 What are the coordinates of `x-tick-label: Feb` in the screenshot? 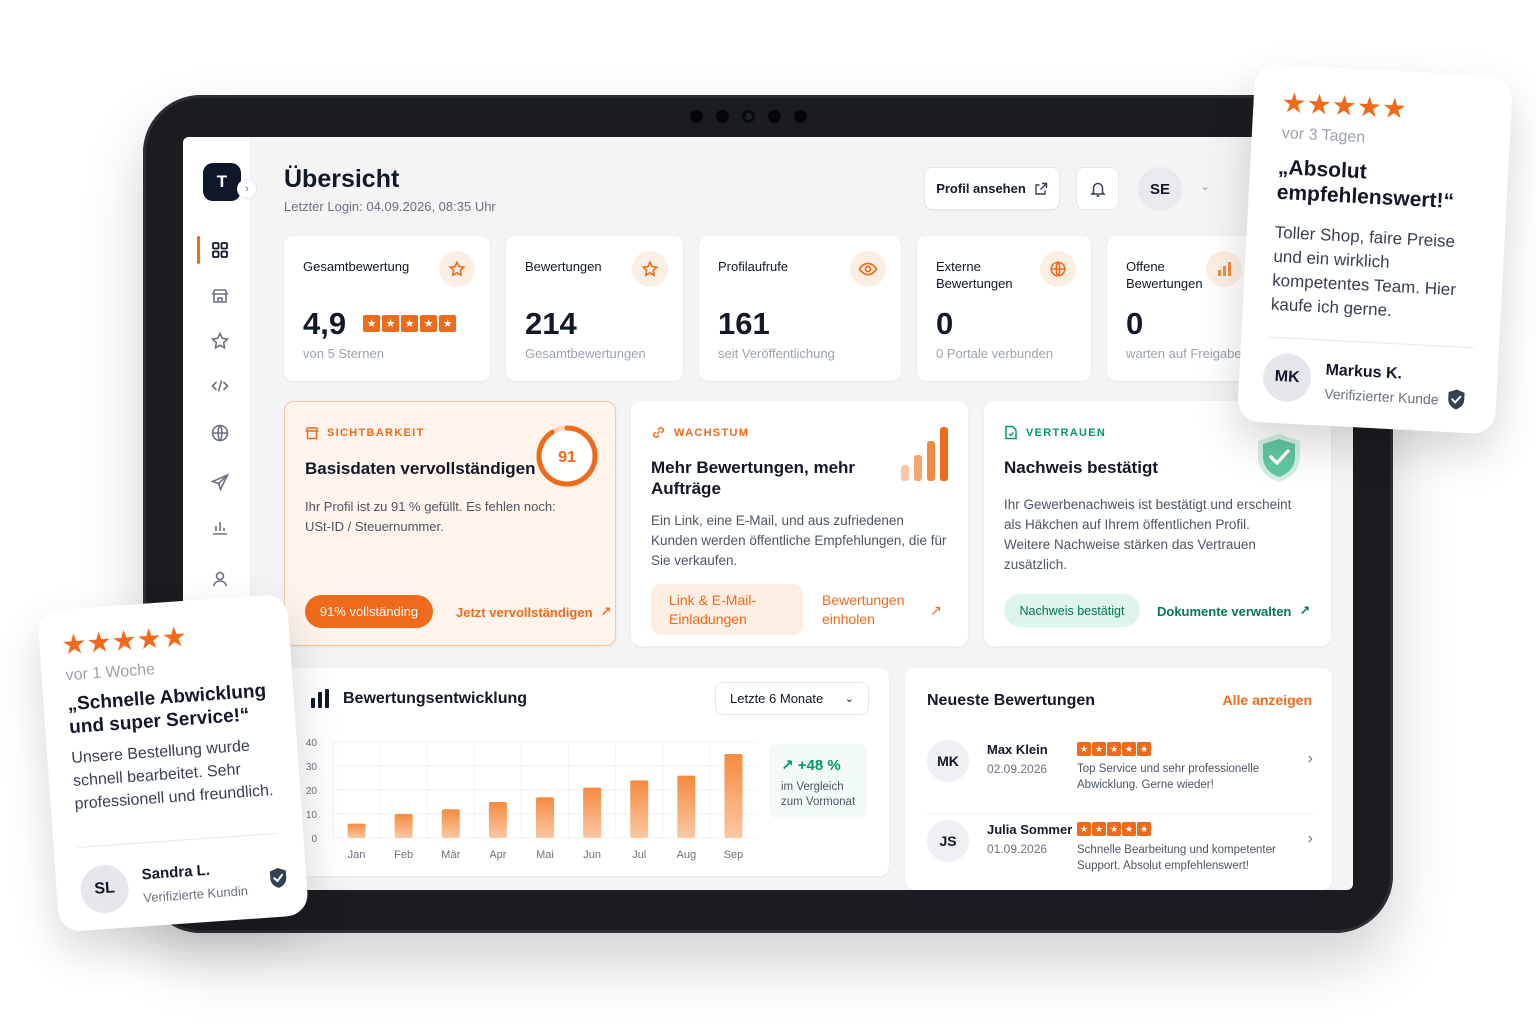 It's located at (403, 855).